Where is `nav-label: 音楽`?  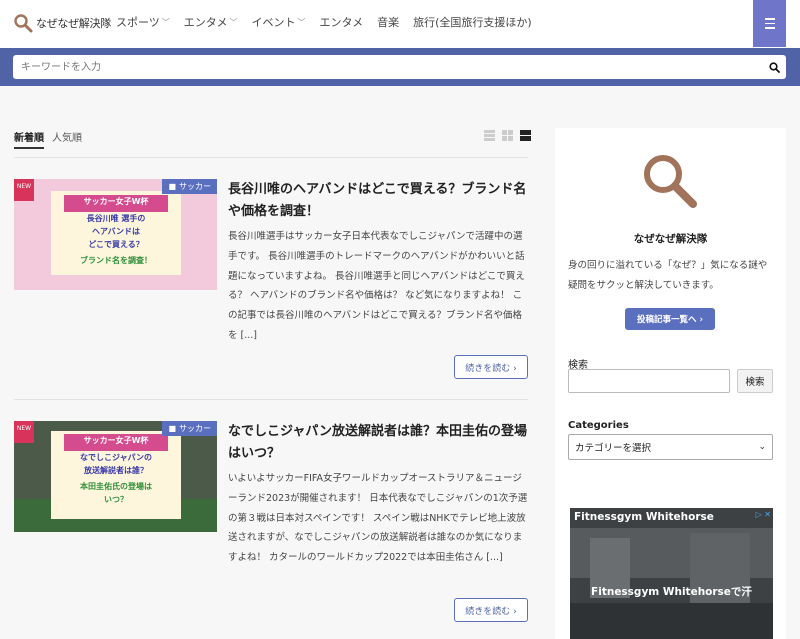 nav-label: 音楽 is located at coordinates (388, 22).